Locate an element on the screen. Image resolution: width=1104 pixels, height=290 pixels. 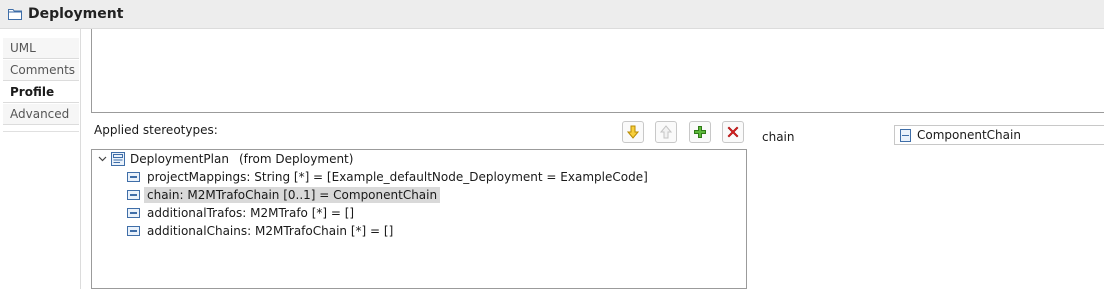
property-tabs: UML Comments Profile Advanced is located at coordinates (40, 159).